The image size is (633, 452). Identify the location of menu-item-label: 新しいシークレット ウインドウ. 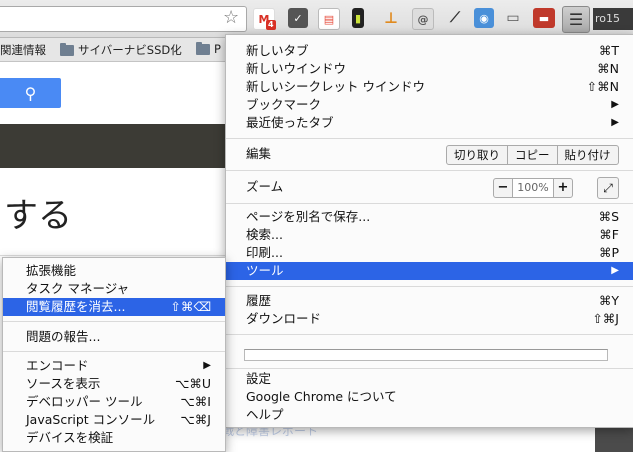
(335, 86).